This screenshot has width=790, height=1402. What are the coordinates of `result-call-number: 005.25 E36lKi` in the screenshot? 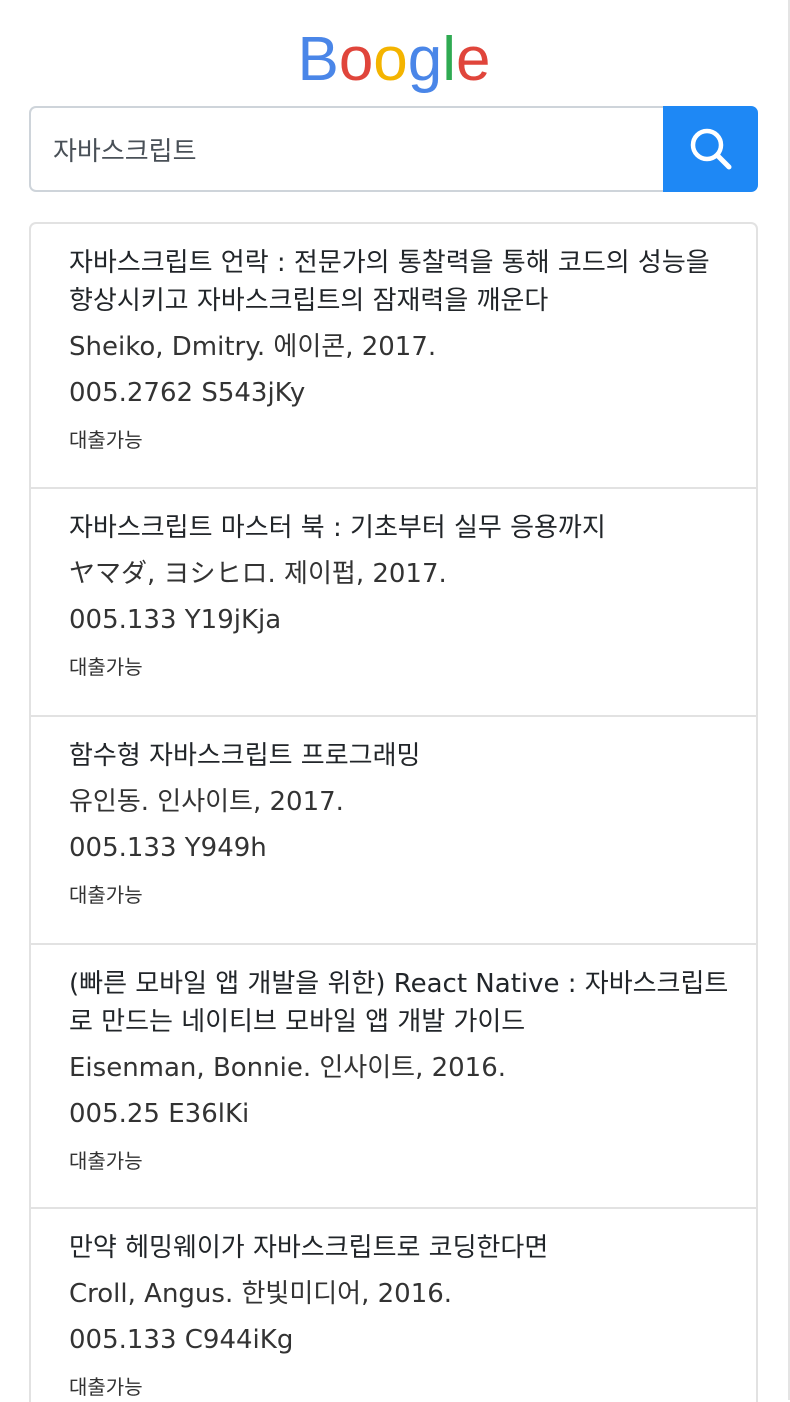 It's located at (159, 1114).